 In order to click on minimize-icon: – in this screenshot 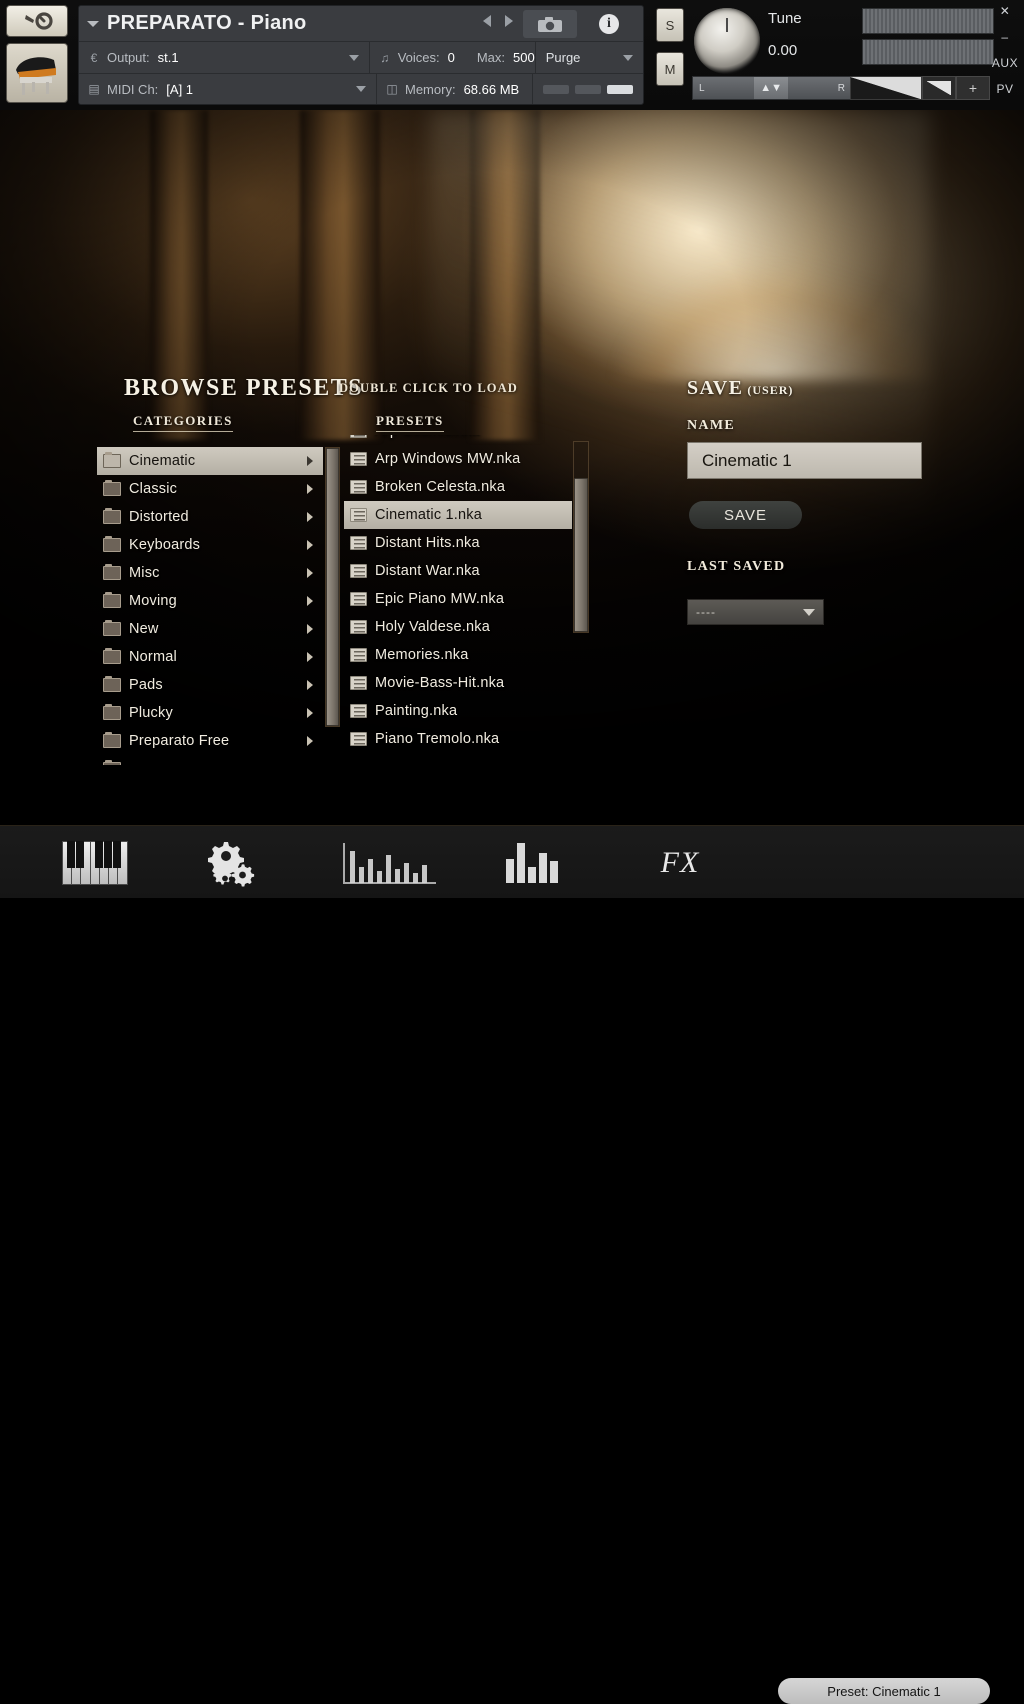, I will do `click(1005, 37)`.